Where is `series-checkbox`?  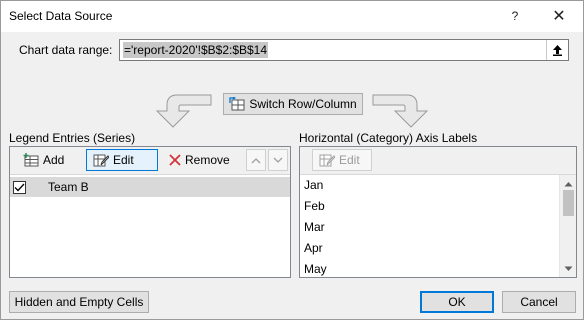
series-checkbox is located at coordinates (19, 187).